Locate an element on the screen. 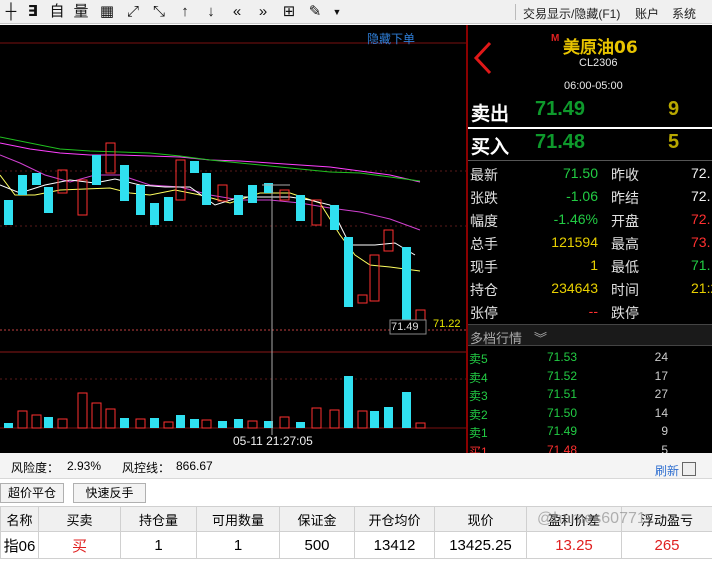 Image resolution: width=712 pixels, height=564 pixels. crosshair-time-label: 05-11 21:27:05 is located at coordinates (273, 441).